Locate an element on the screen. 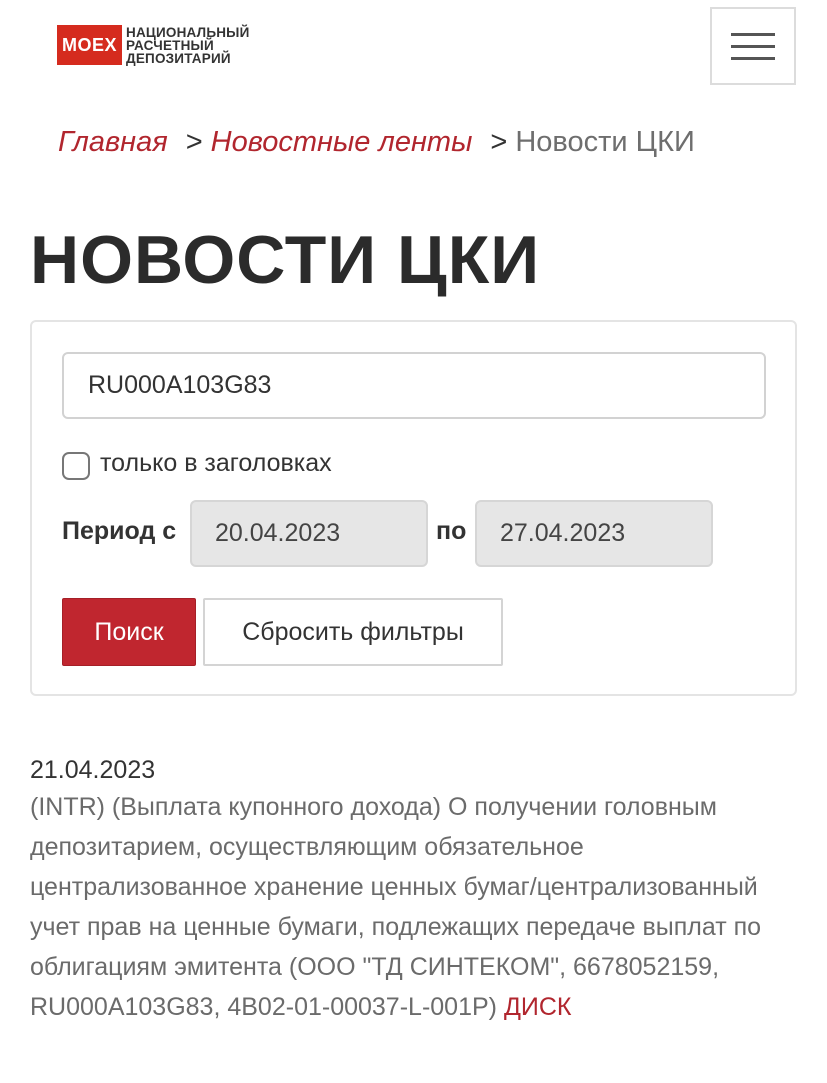  hamburger-menu-button is located at coordinates (753, 46).